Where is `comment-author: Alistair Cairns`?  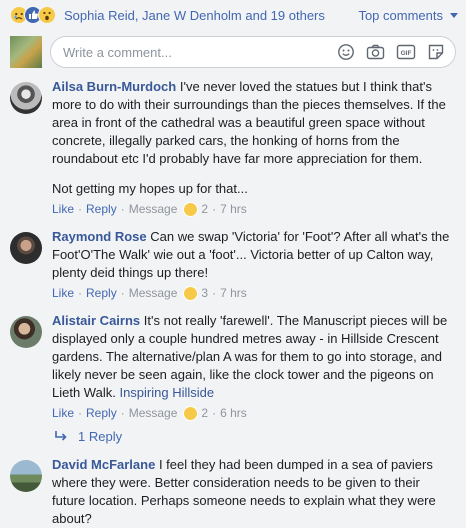 comment-author: Alistair Cairns is located at coordinates (96, 320).